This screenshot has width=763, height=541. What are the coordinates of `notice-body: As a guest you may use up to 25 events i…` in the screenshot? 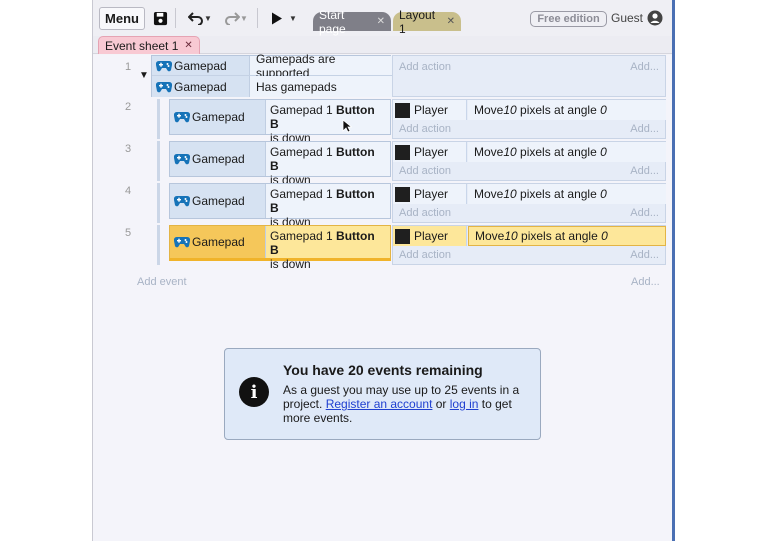 It's located at (403, 404).